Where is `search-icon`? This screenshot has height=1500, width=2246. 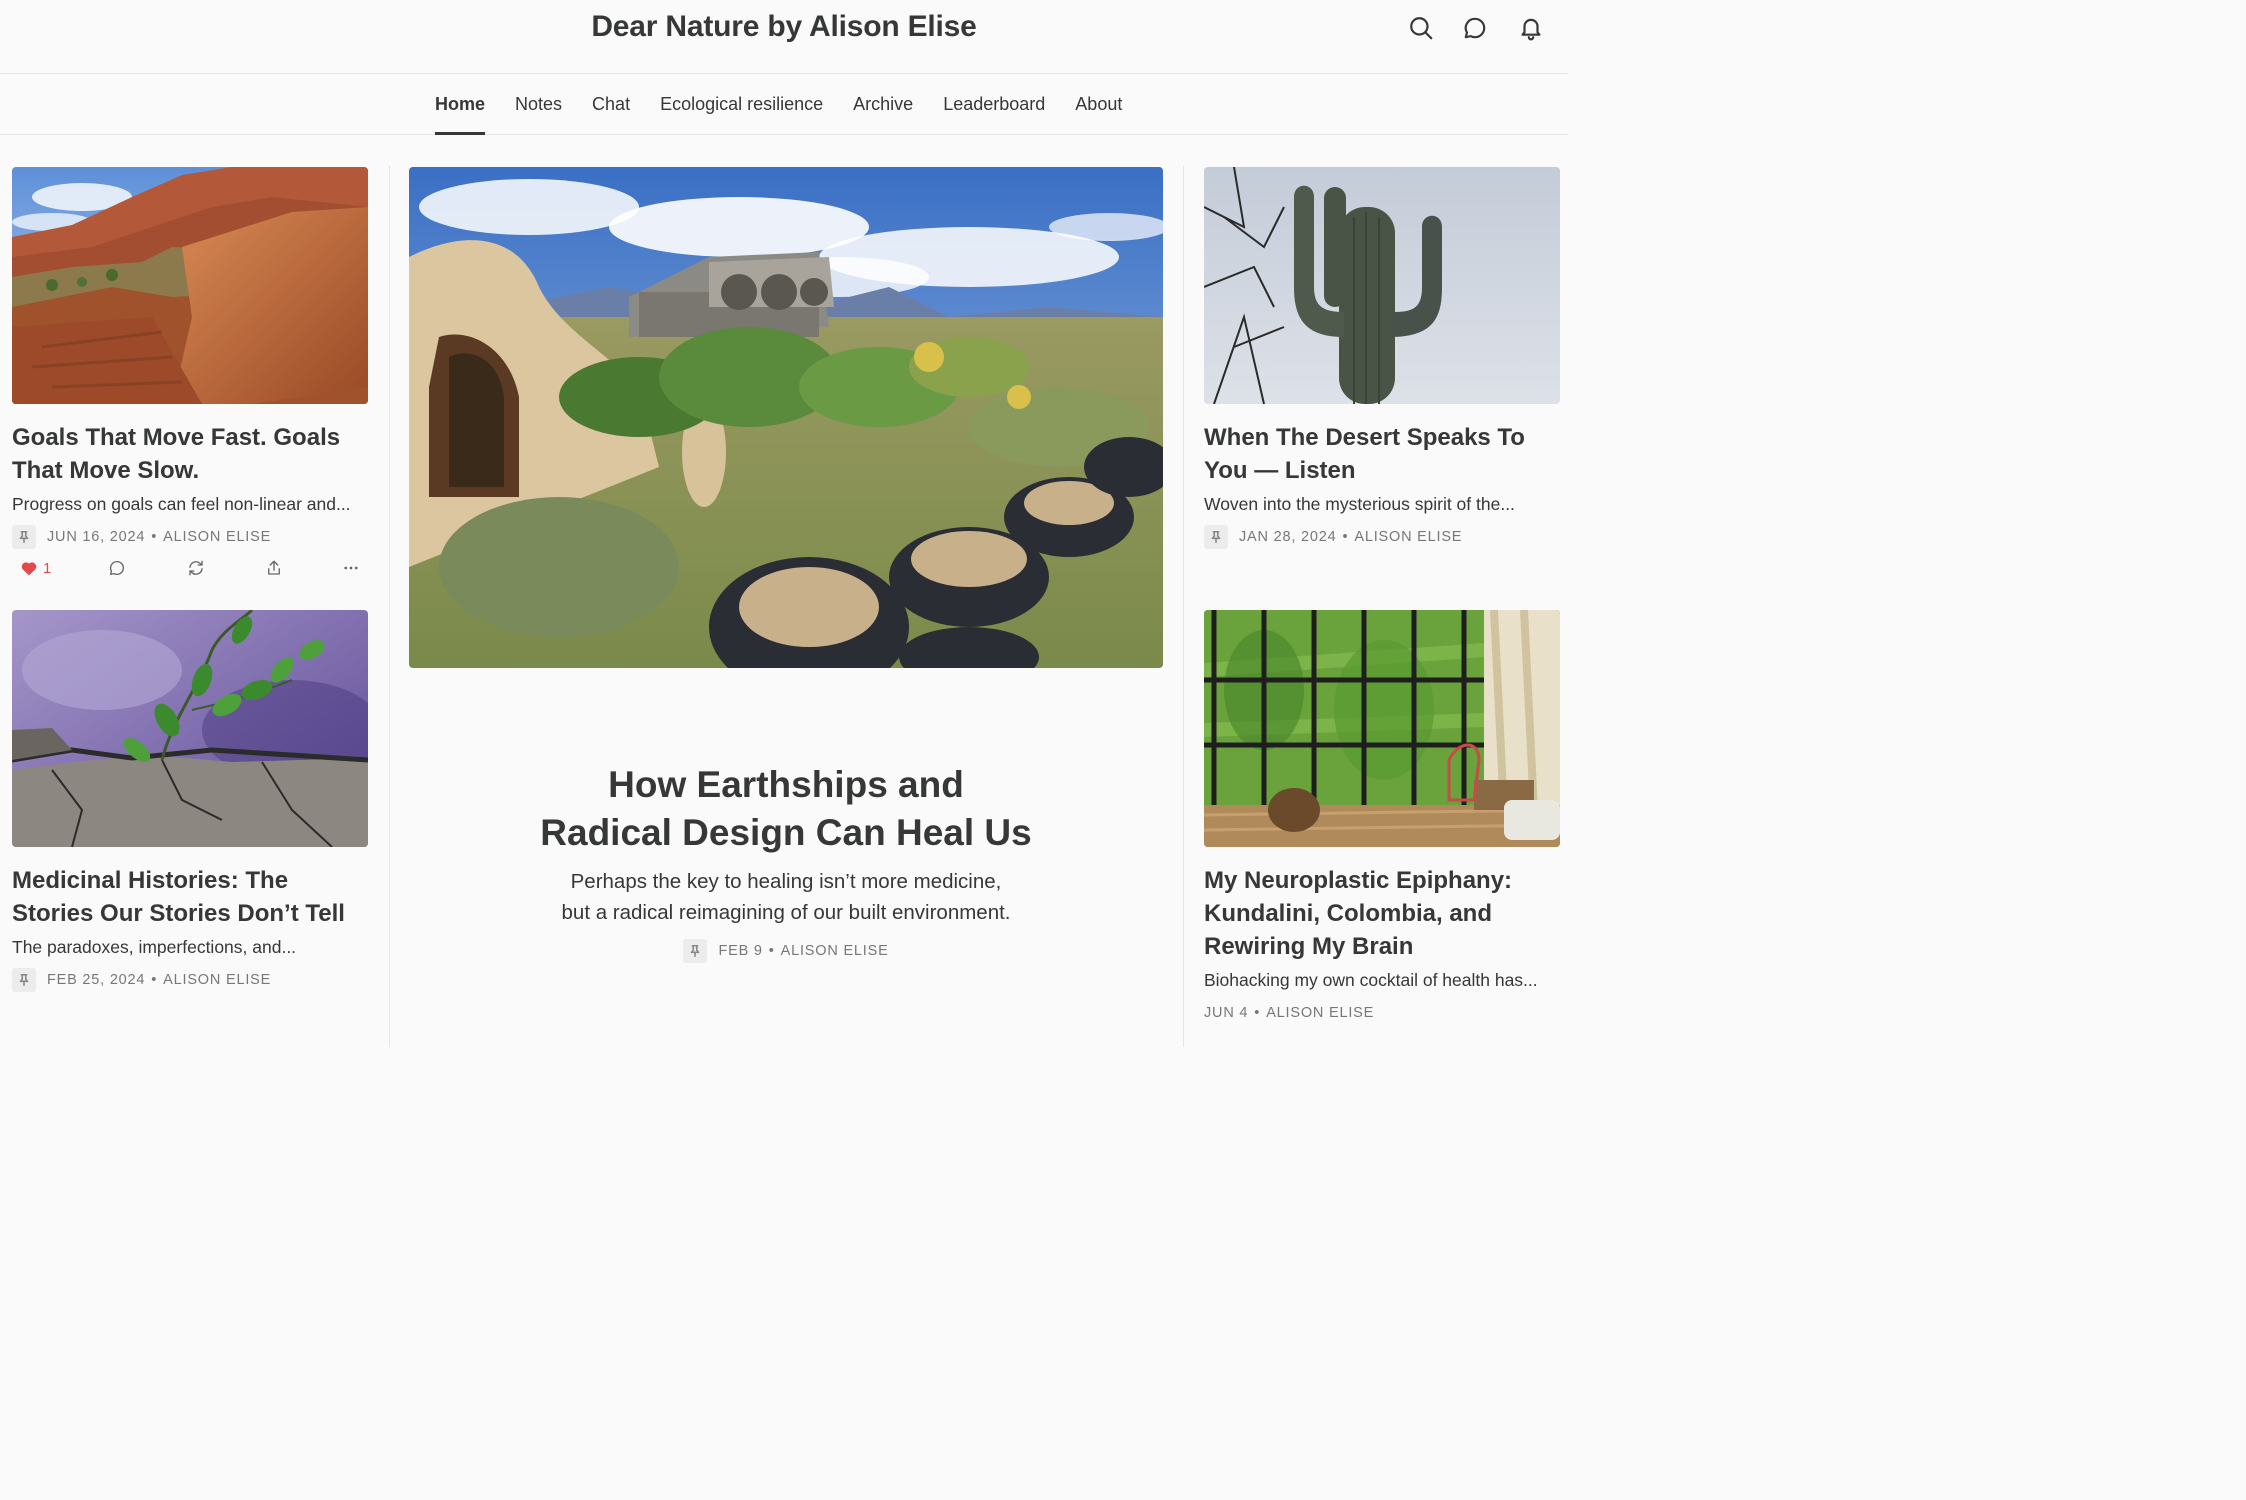
search-icon is located at coordinates (1421, 28).